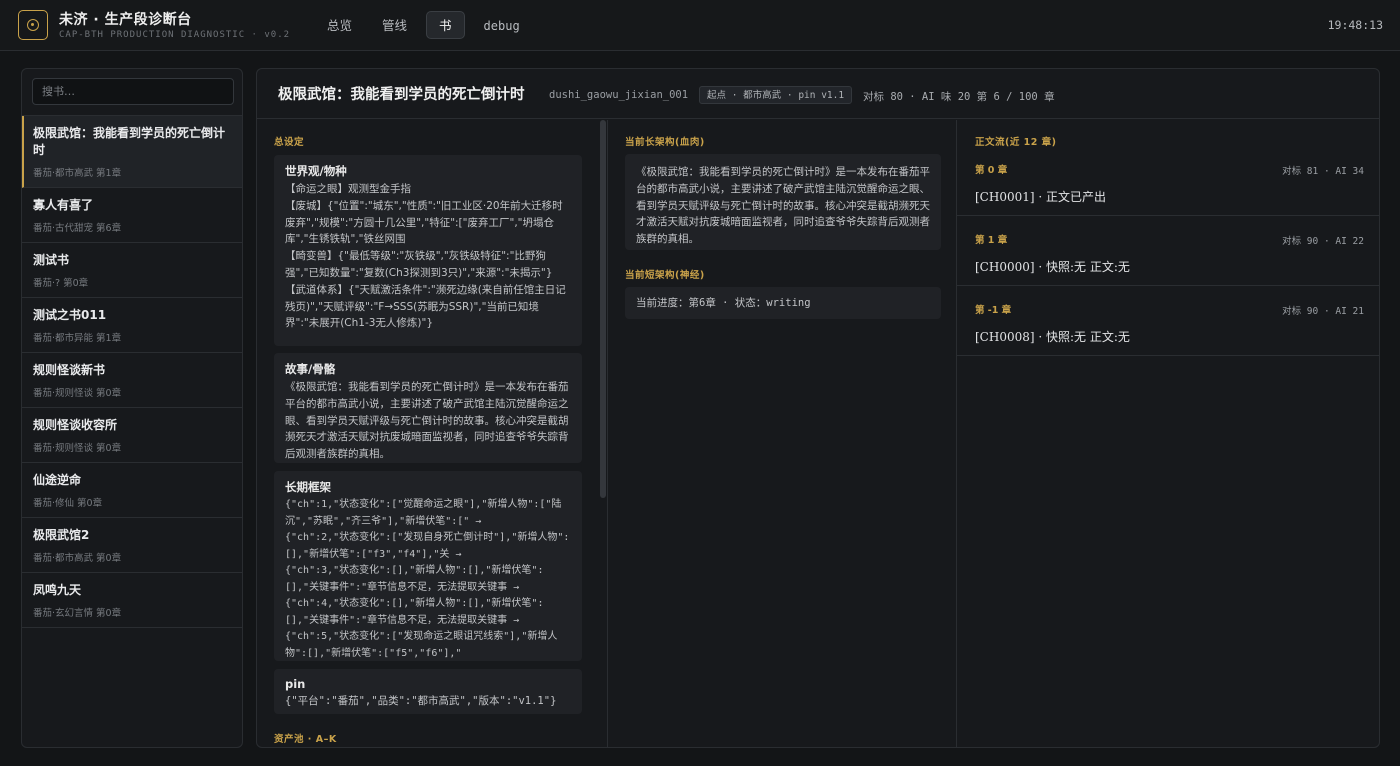  What do you see at coordinates (77, 173) in the screenshot?
I see `book-meta: 番茄·都市高武 第1章` at bounding box center [77, 173].